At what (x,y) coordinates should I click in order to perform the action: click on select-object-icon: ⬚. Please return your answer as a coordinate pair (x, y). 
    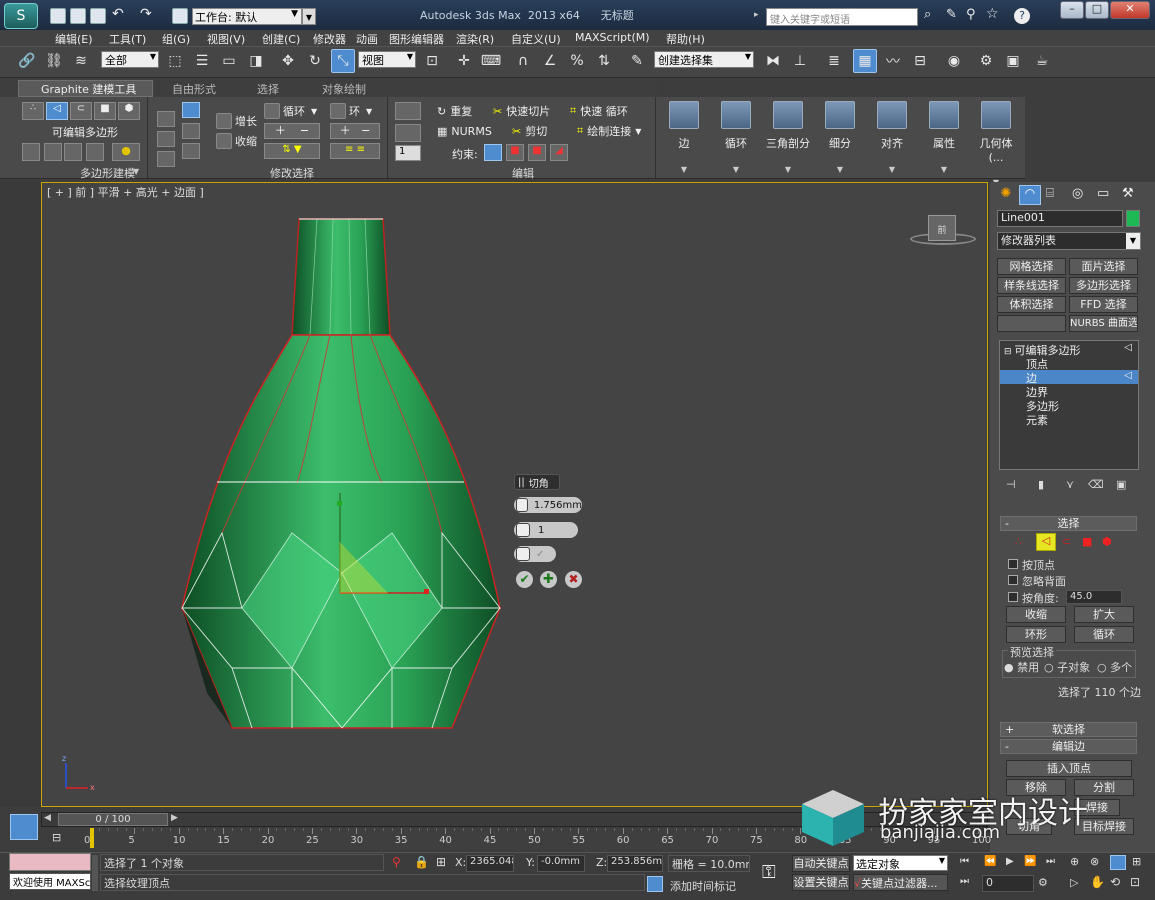
    Looking at the image, I should click on (175, 61).